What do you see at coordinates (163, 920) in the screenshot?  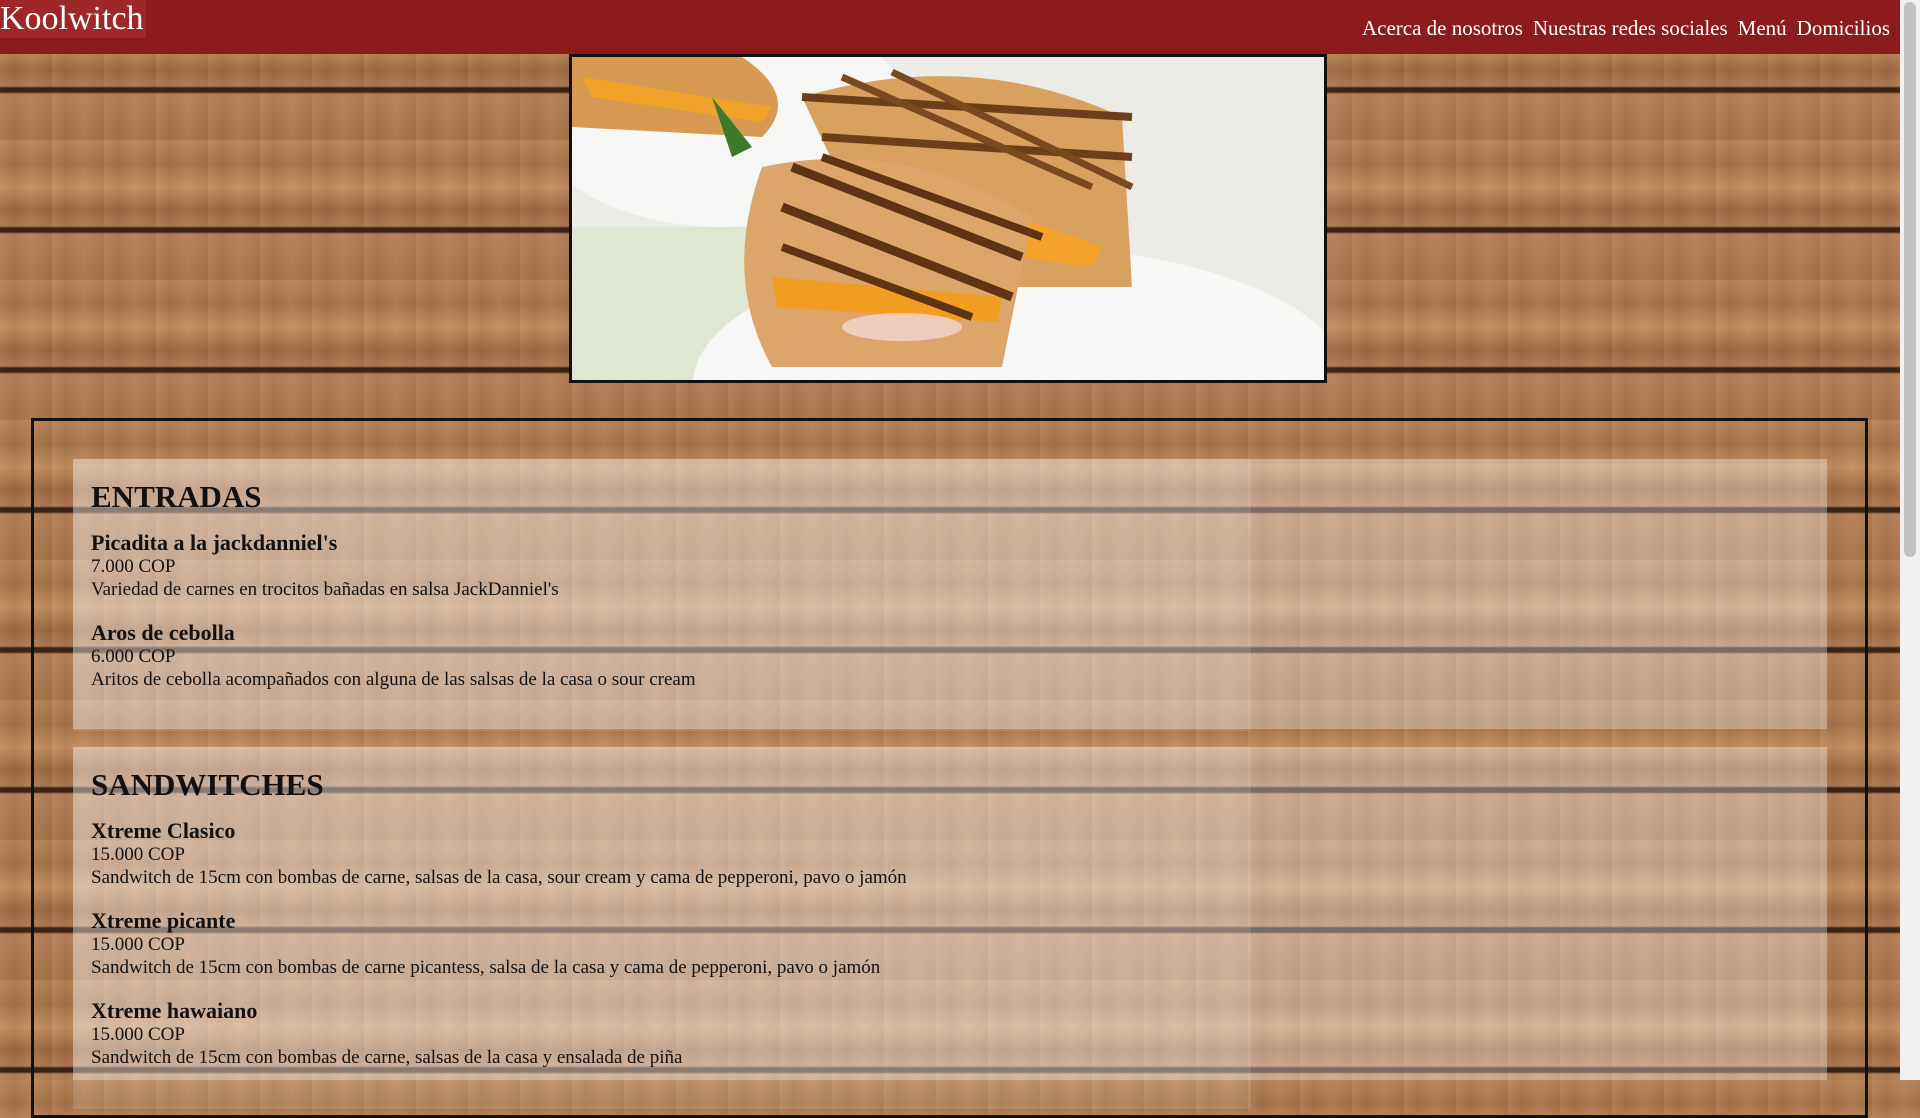 I see `item-name: Xtreme picante` at bounding box center [163, 920].